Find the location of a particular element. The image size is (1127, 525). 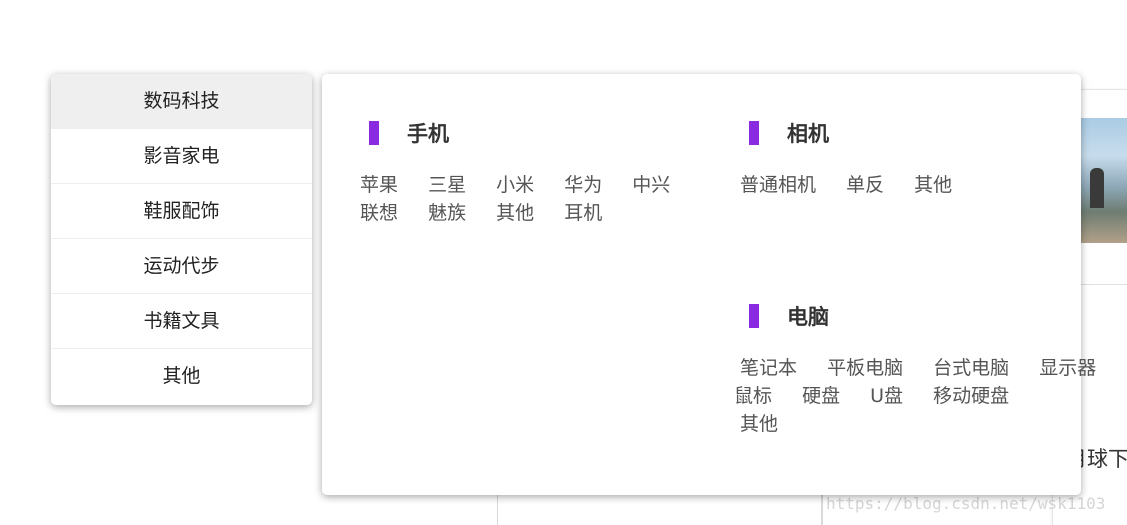

category-item-other: 其他 is located at coordinates (181, 376).